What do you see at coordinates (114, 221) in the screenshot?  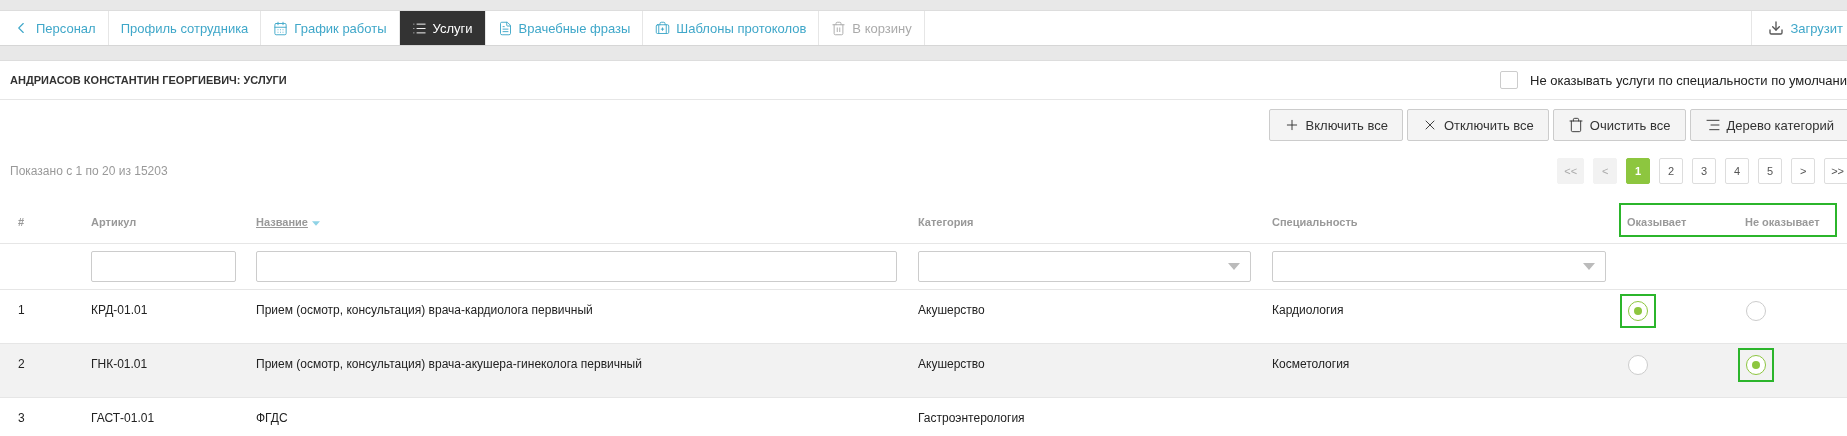 I see `column-header: Артикул` at bounding box center [114, 221].